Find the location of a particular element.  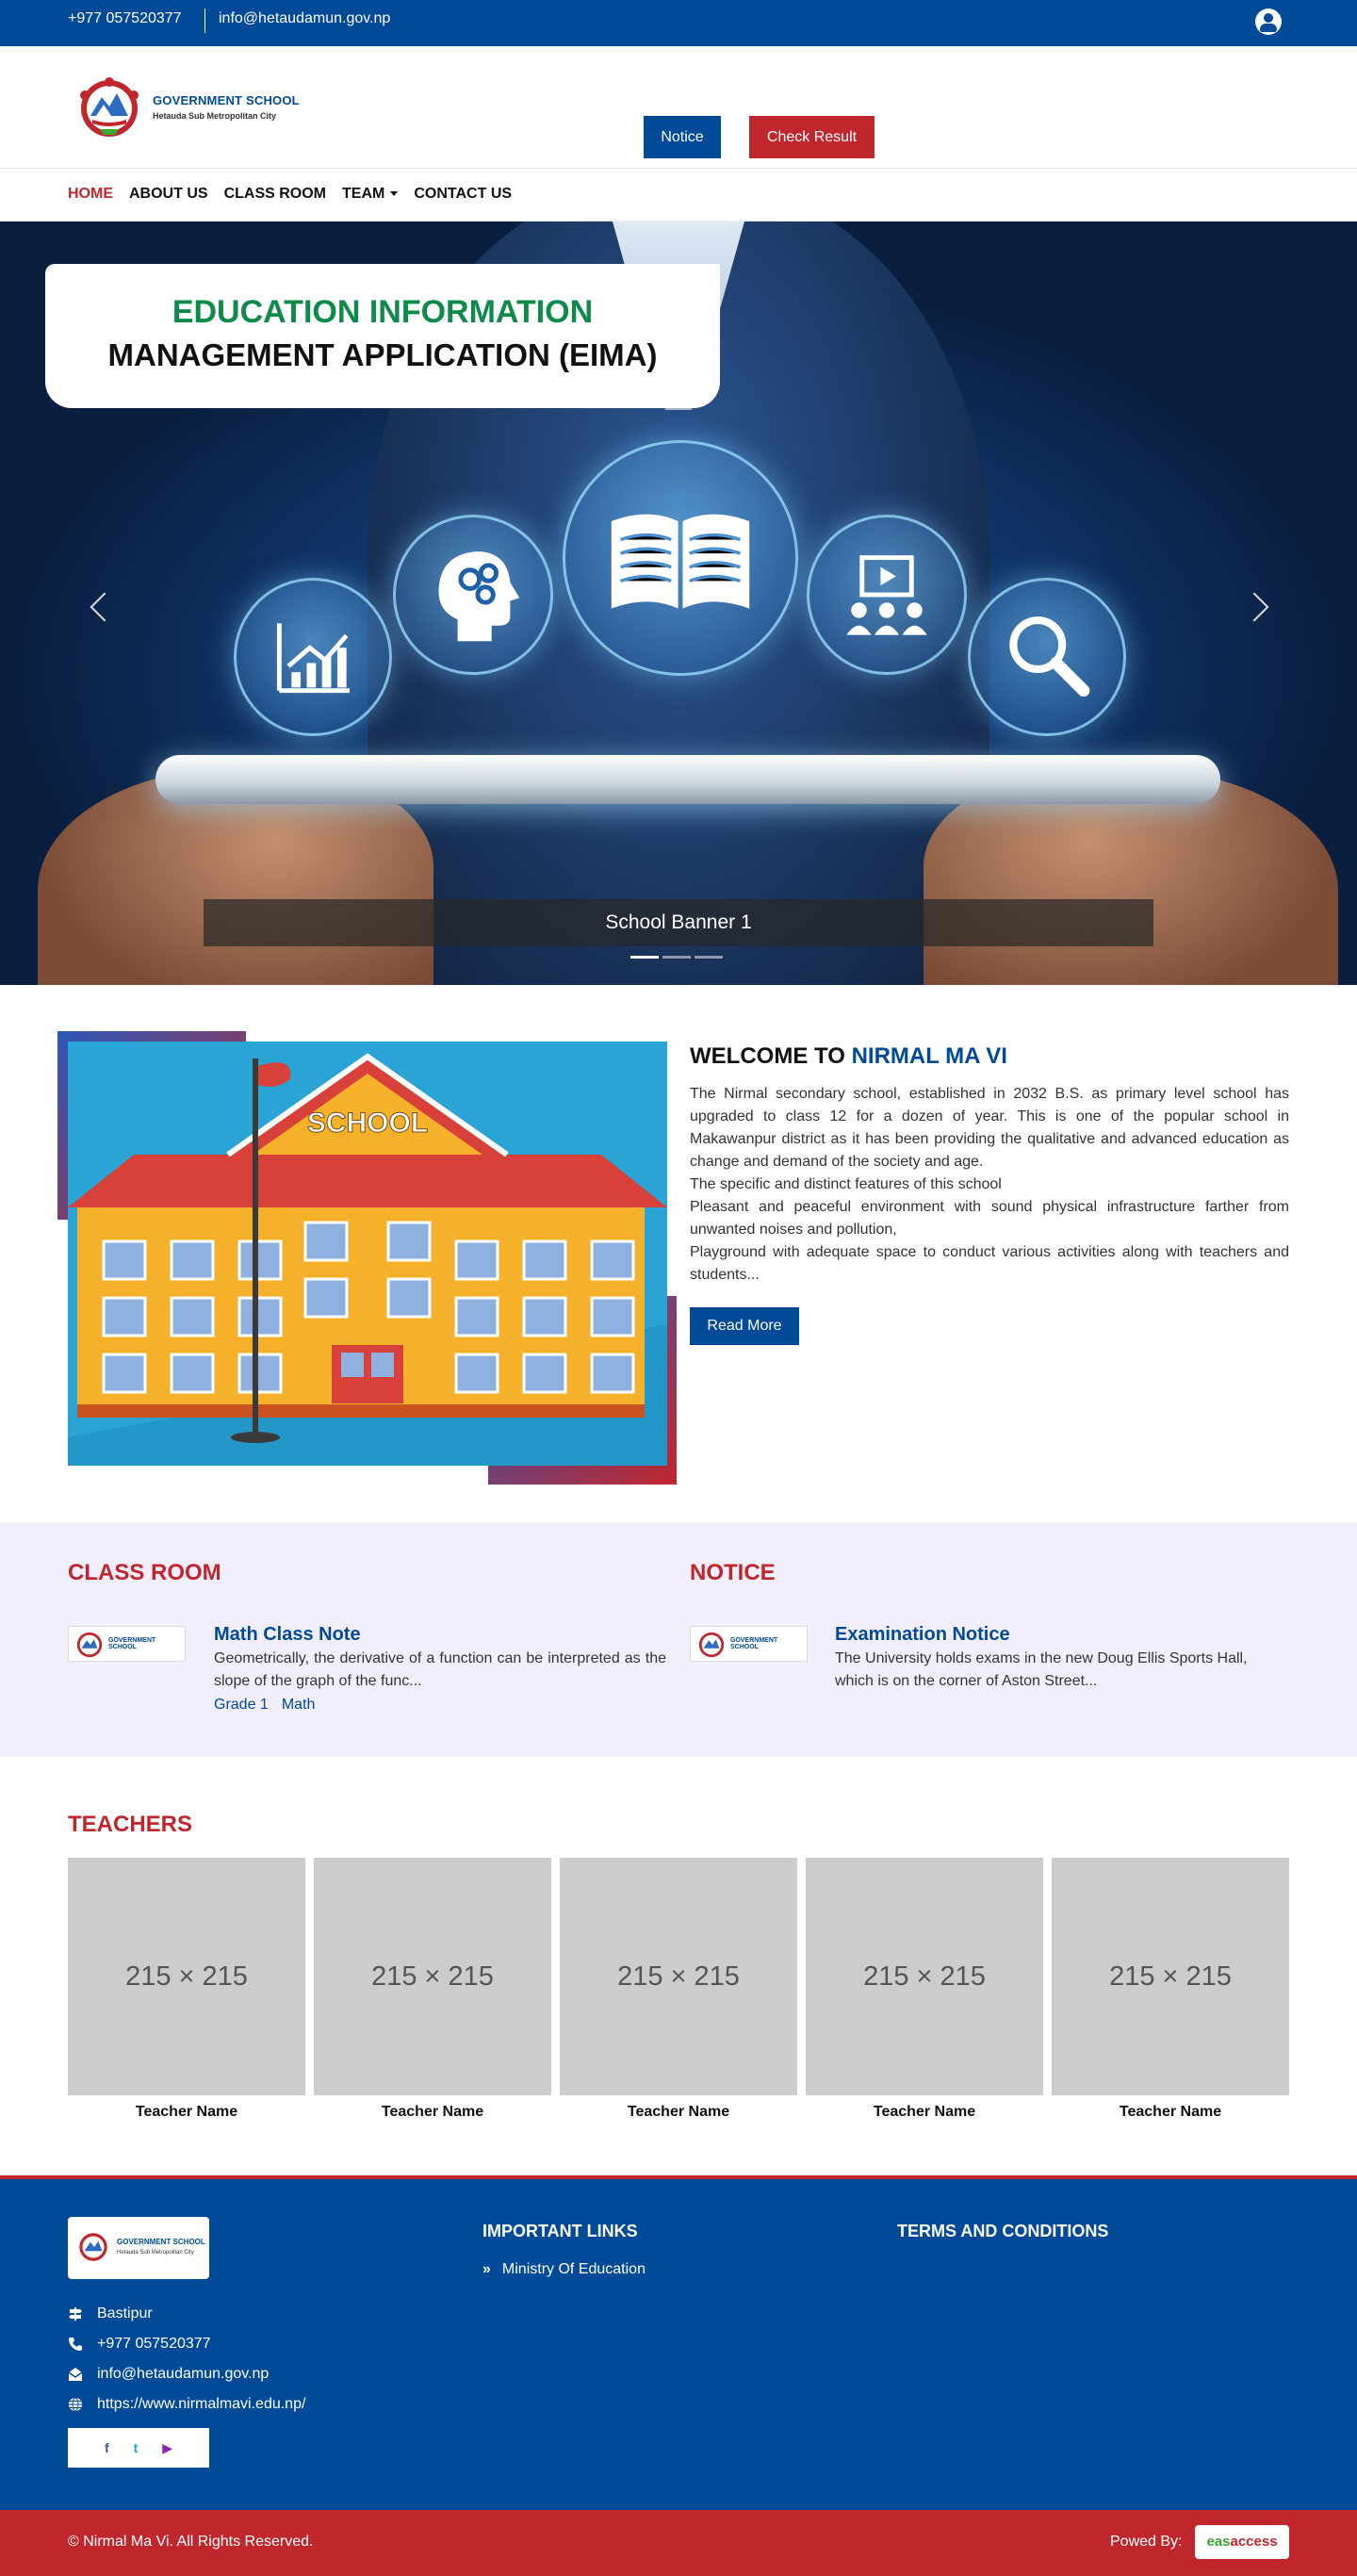

school-subtitle: Hetauda Sub Metropolitan City is located at coordinates (215, 116).